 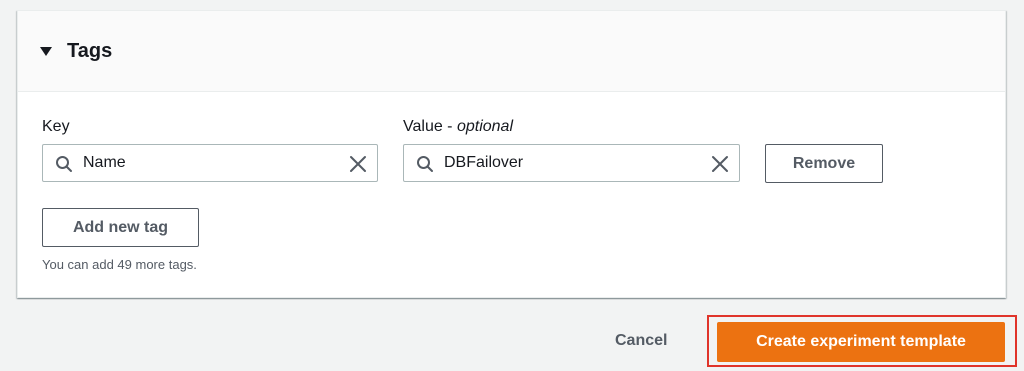 What do you see at coordinates (861, 342) in the screenshot?
I see `create-experiment-template-button: Create experiment template` at bounding box center [861, 342].